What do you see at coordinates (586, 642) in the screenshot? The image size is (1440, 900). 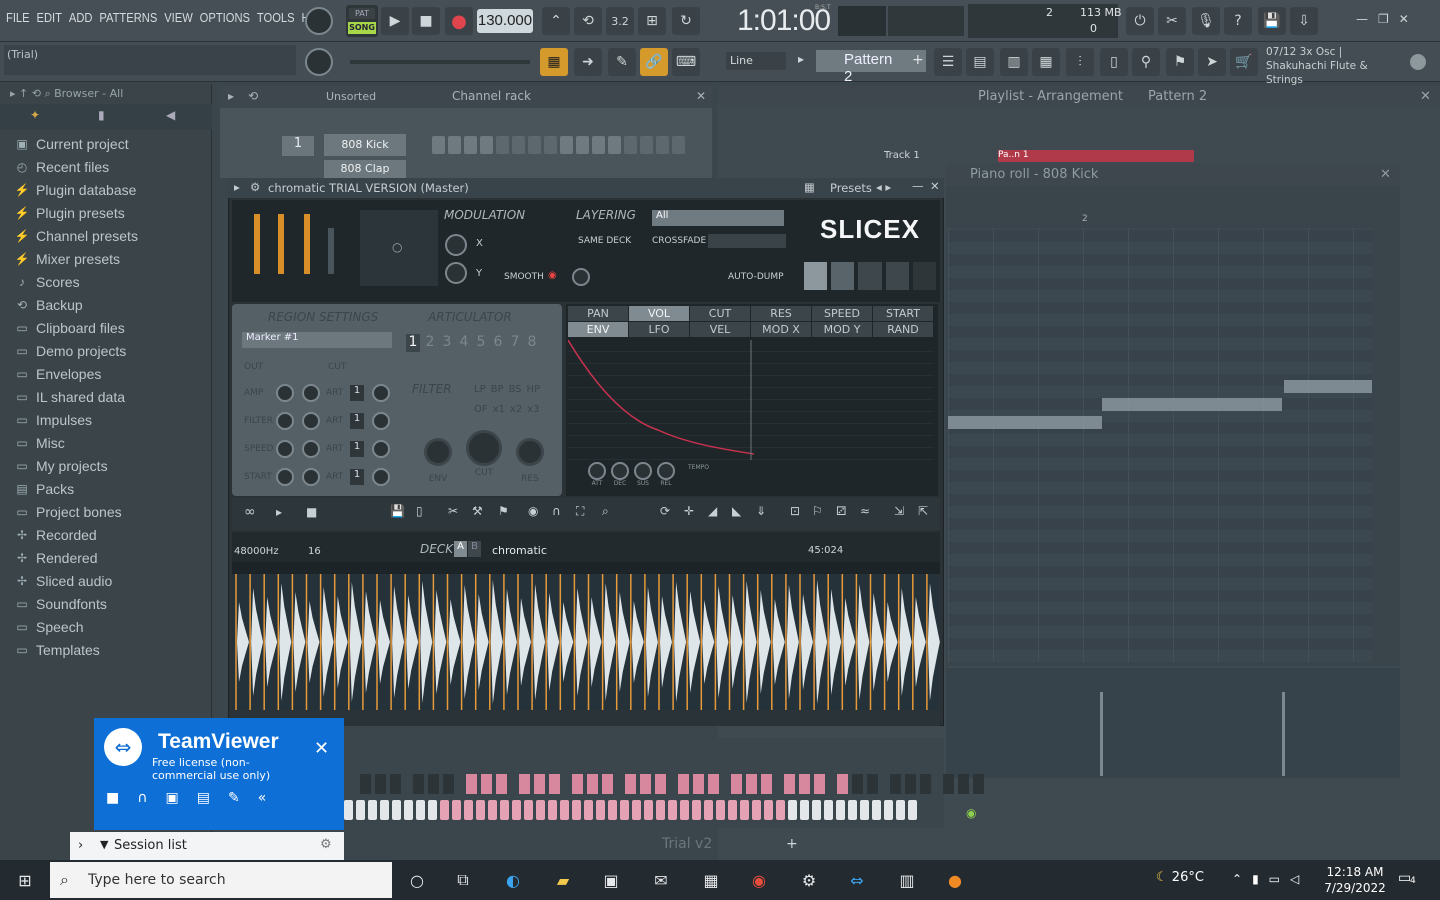 I see `waveform` at bounding box center [586, 642].